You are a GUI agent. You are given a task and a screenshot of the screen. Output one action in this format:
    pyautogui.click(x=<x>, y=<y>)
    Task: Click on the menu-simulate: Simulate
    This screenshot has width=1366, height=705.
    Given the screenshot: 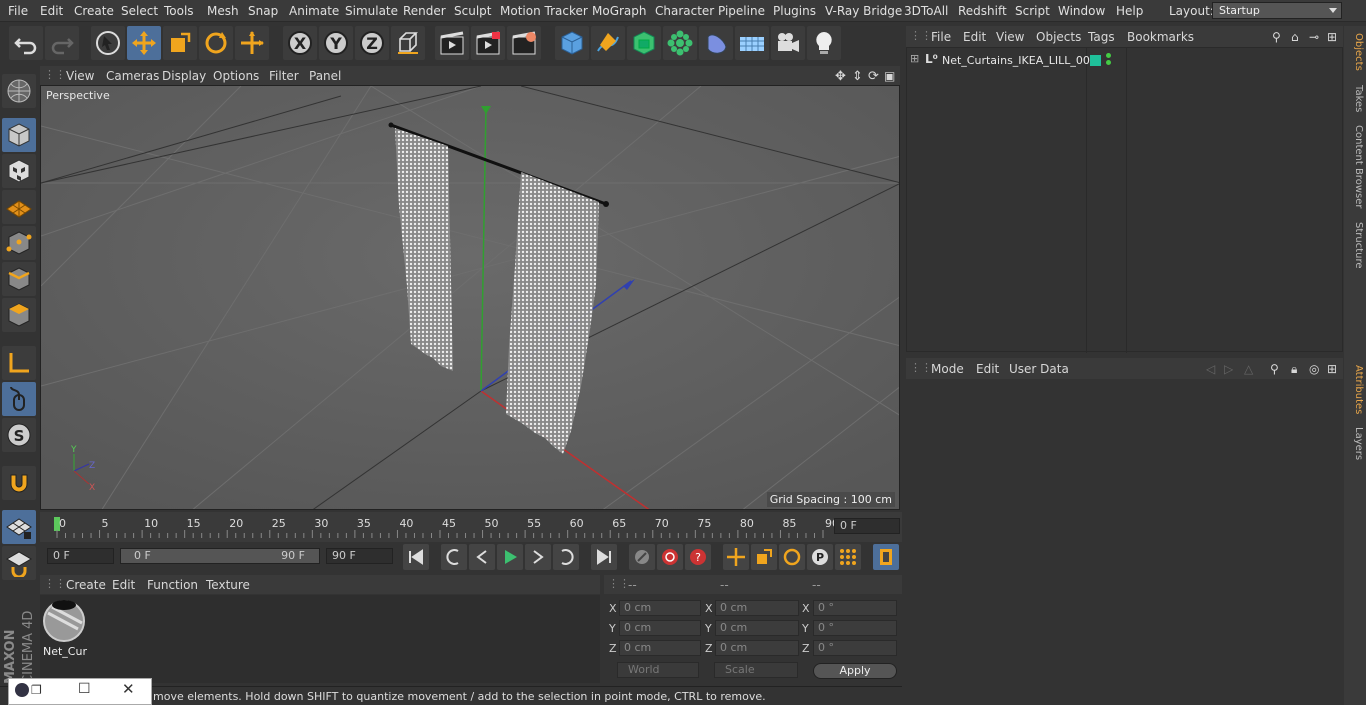 What is the action you would take?
    pyautogui.click(x=371, y=11)
    